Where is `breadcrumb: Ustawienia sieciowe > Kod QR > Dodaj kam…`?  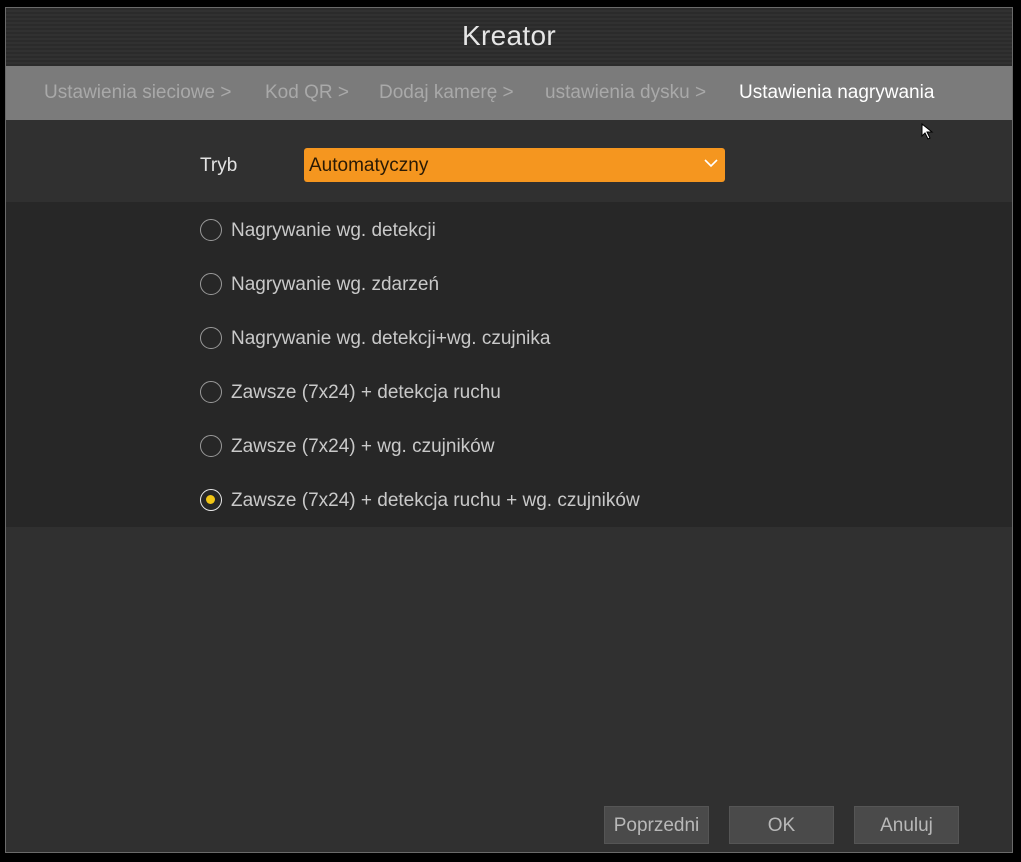
breadcrumb: Ustawienia sieciowe > Kod QR > Dodaj kam… is located at coordinates (509, 93).